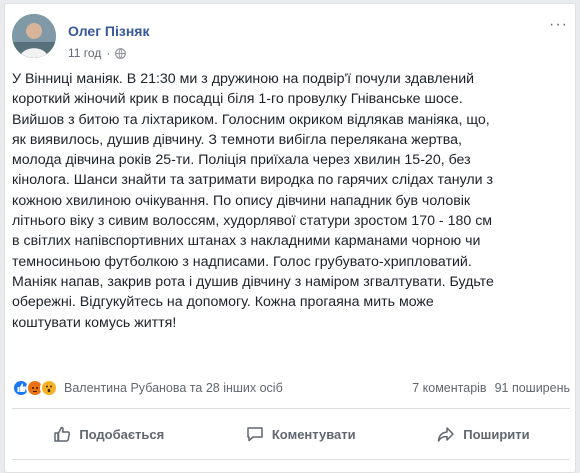 Image resolution: width=580 pixels, height=473 pixels. What do you see at coordinates (84, 53) in the screenshot?
I see `post-time: 11 год` at bounding box center [84, 53].